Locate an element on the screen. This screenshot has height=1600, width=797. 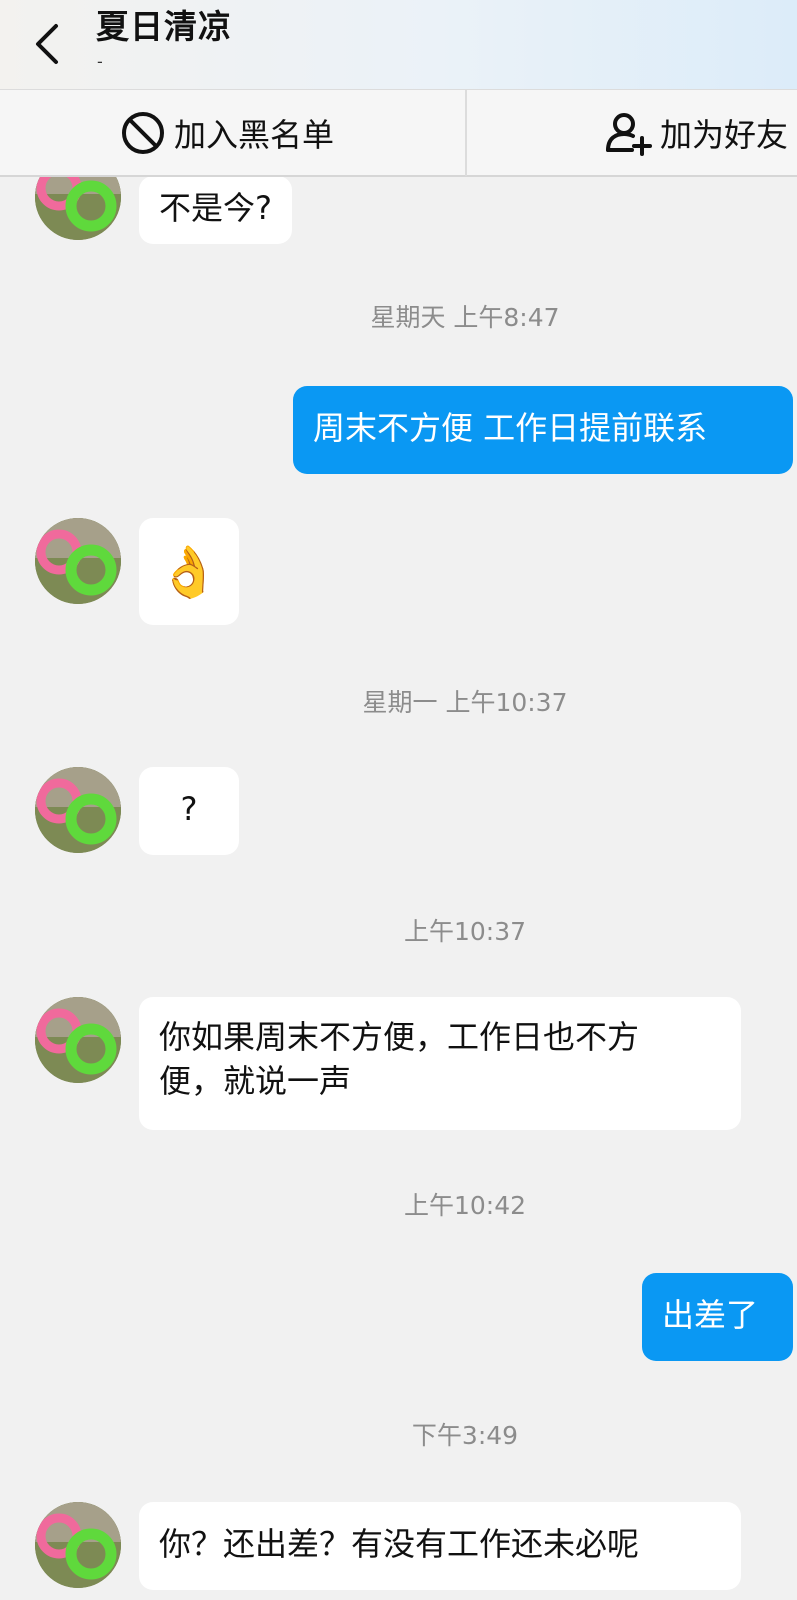
message-bubble-incoming: 你？还出差？有没有工作还未必呢 is located at coordinates (440, 1546).